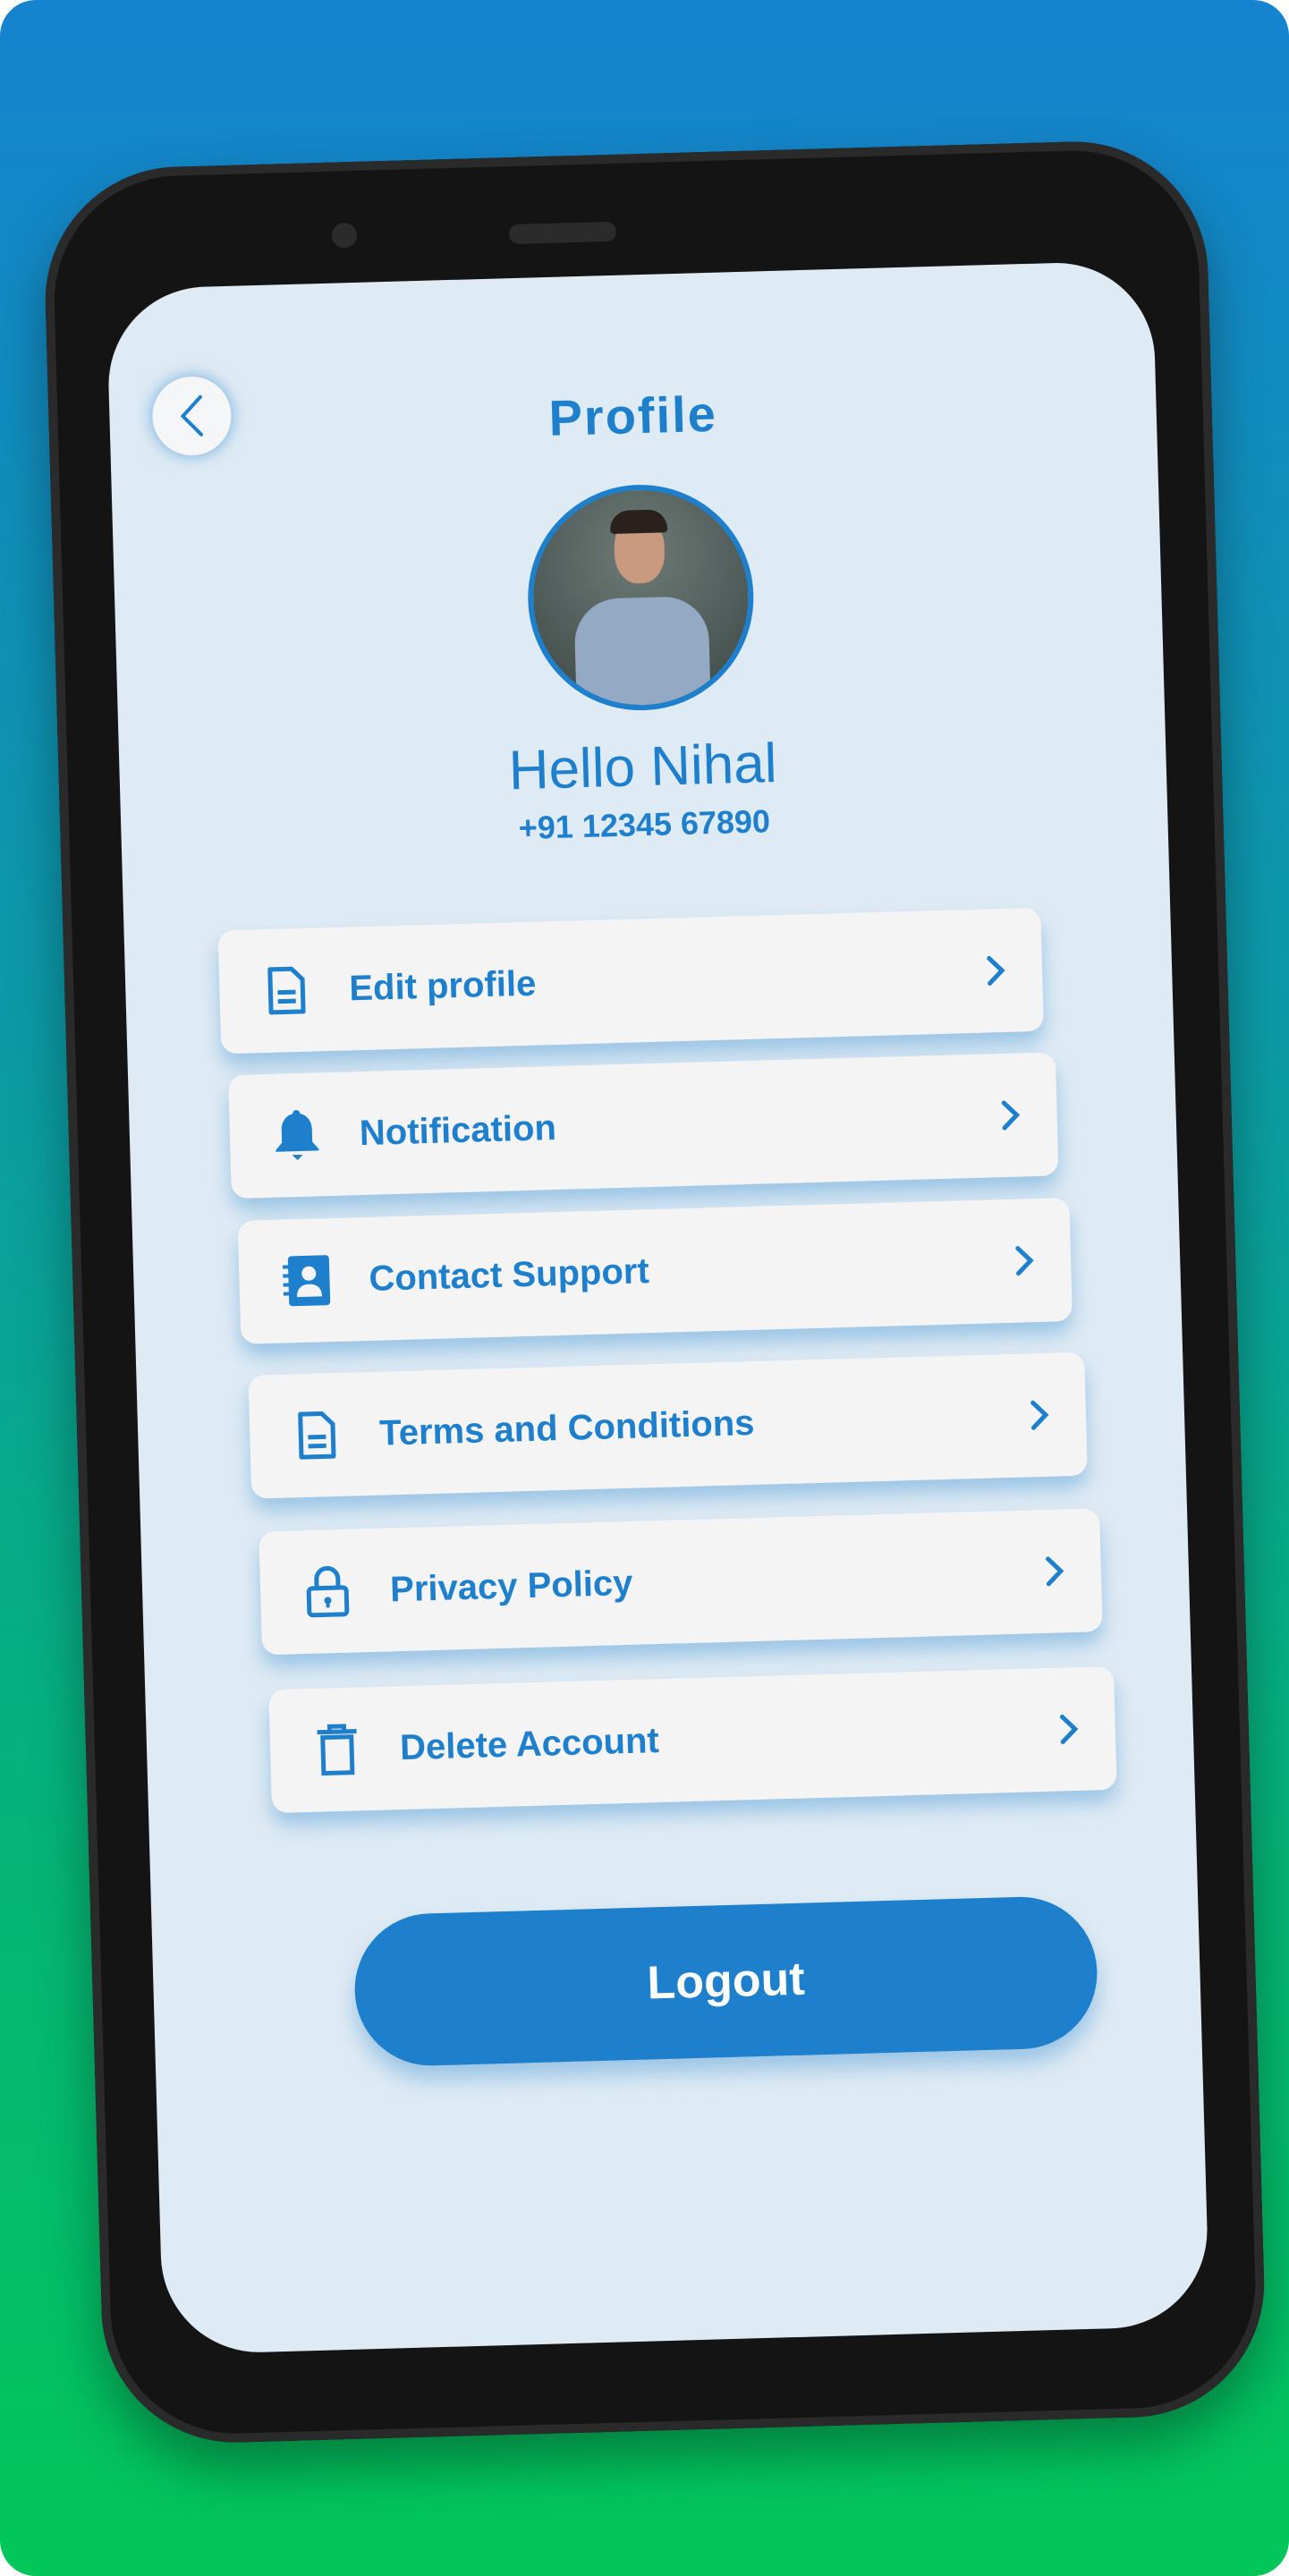 This screenshot has width=1289, height=2576. What do you see at coordinates (344, 235) in the screenshot?
I see `camera` at bounding box center [344, 235].